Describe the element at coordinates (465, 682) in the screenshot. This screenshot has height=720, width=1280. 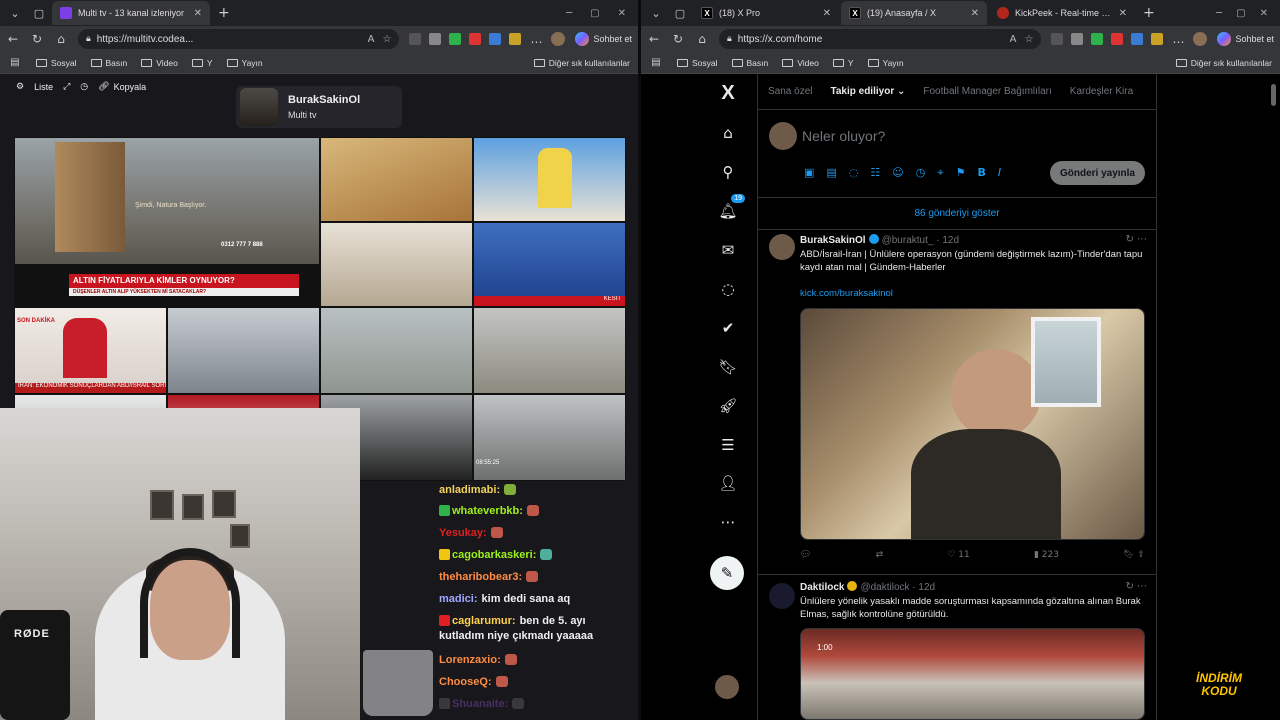
I see `chat-username: ChooseQ:` at that location.